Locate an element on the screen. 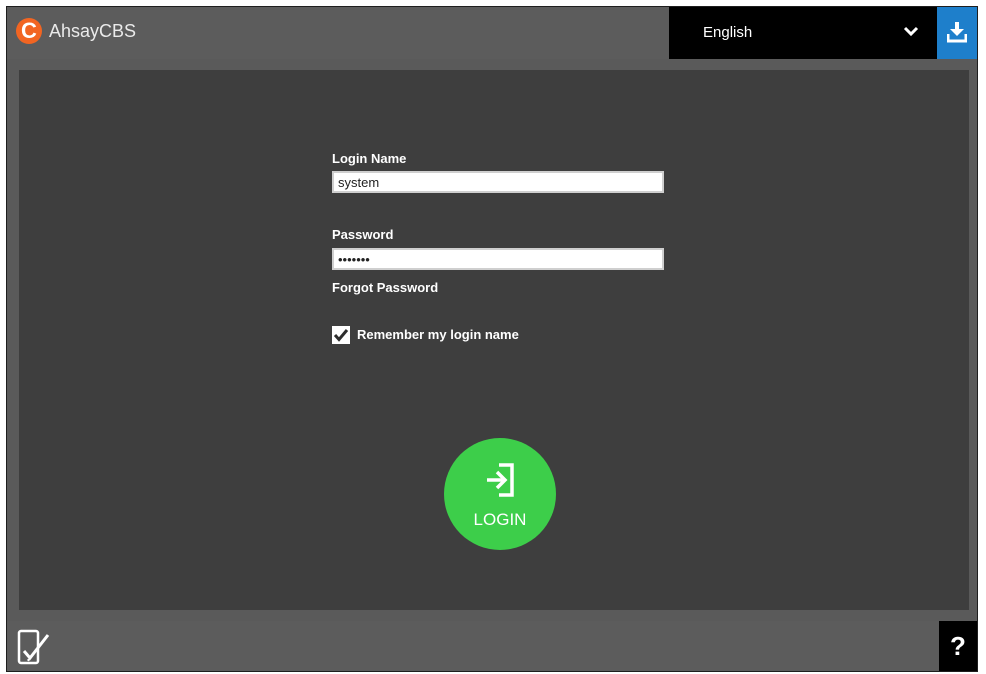 This screenshot has width=986, height=674. footer-bar: ? is located at coordinates (492, 646).